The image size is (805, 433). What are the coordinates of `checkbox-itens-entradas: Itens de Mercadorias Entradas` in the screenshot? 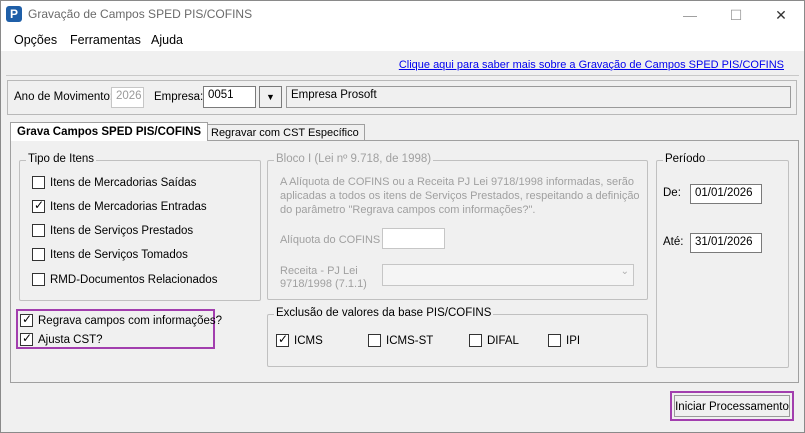 It's located at (119, 205).